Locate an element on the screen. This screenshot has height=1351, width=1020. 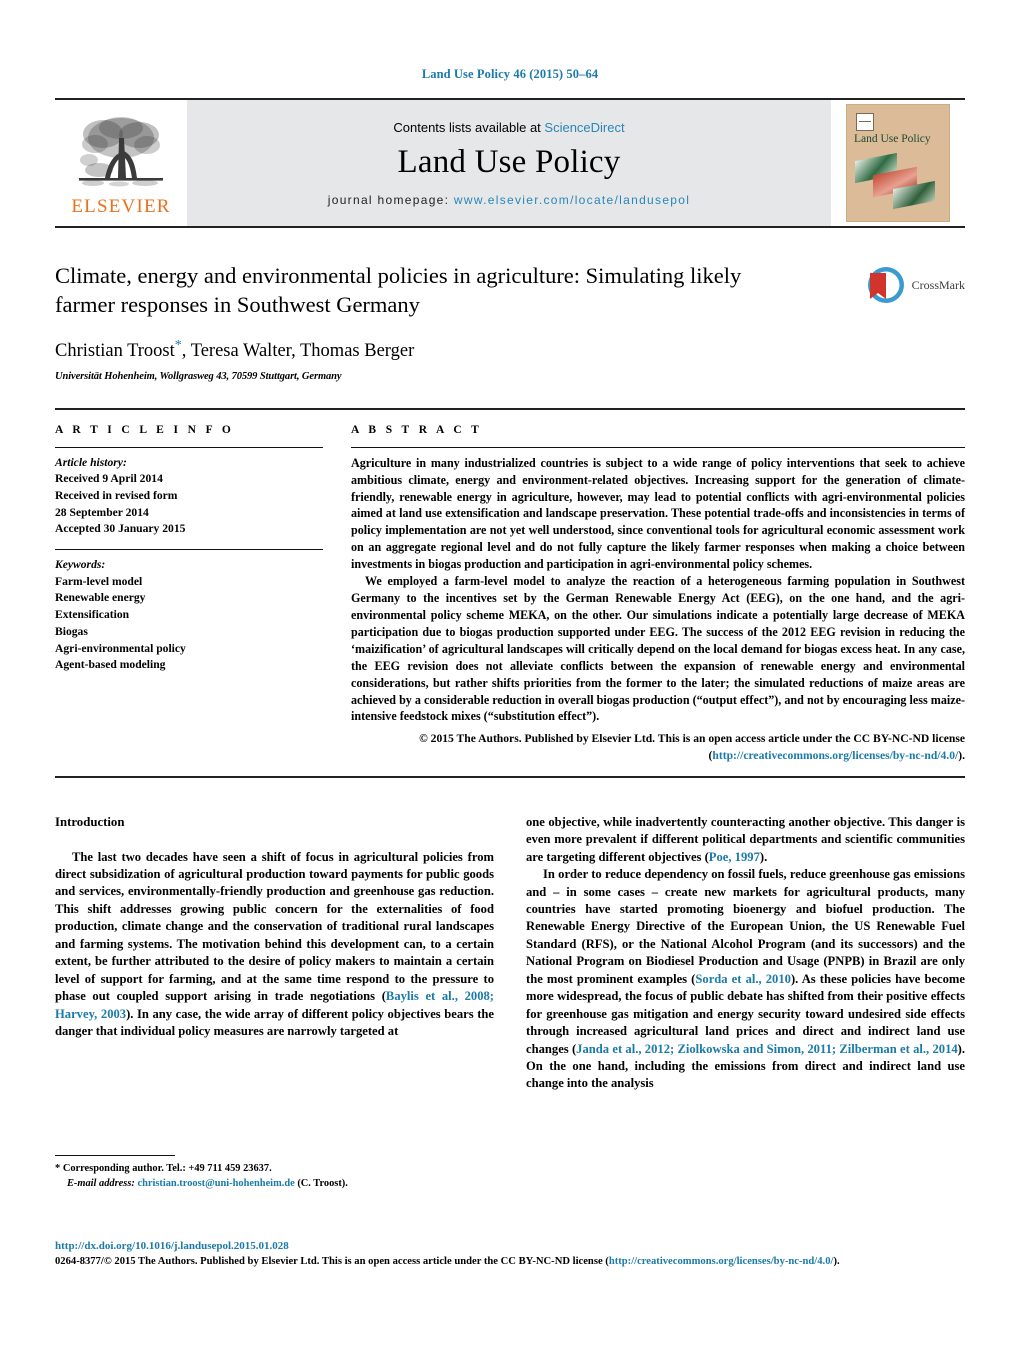
email-link: christian.troost@uni-hohenheim.de is located at coordinates (215, 1183).